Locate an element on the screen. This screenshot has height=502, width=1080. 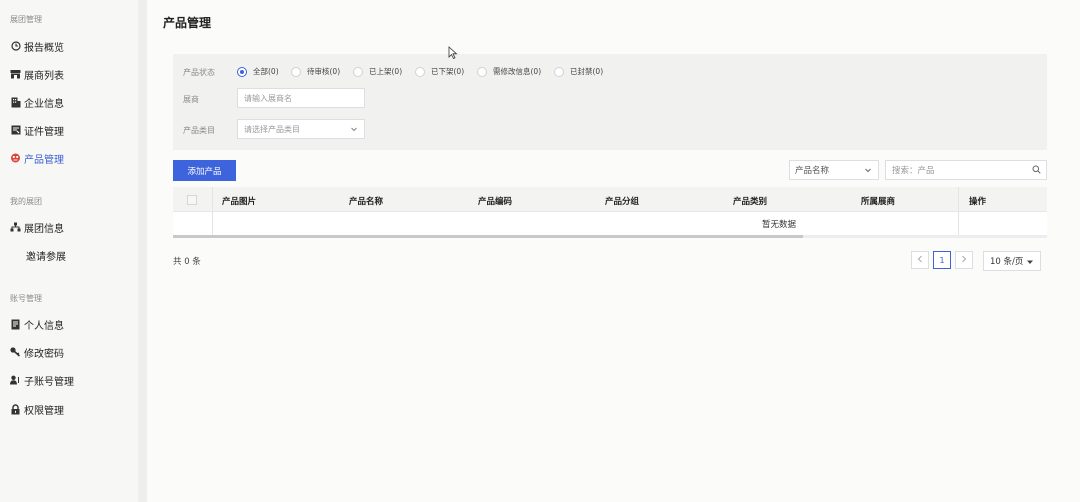
prev-page-button is located at coordinates (920, 260).